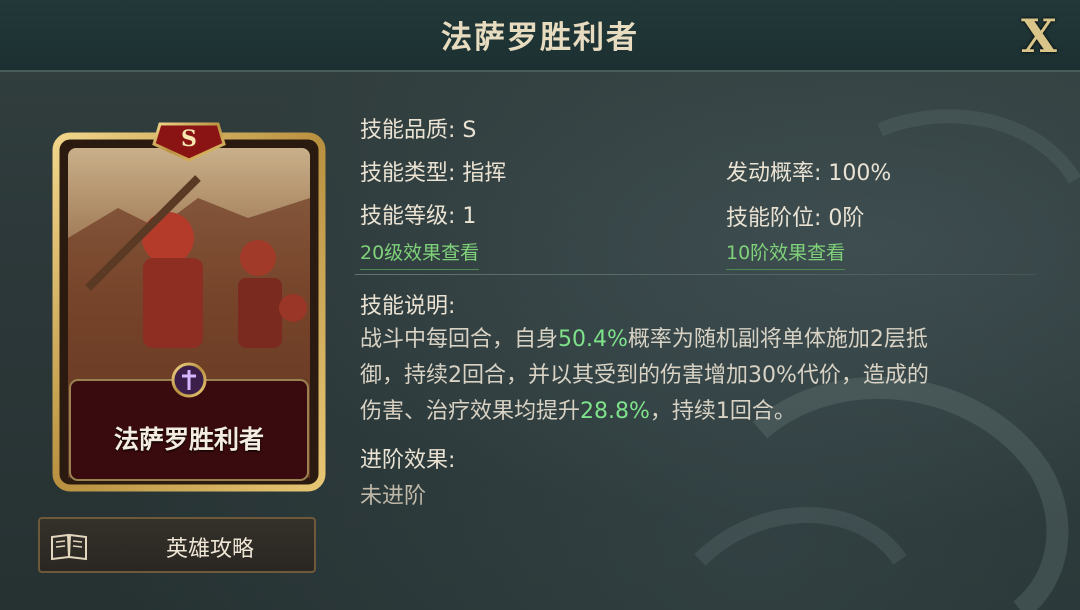 The height and width of the screenshot is (610, 1080). What do you see at coordinates (695, 274) in the screenshot?
I see `section-divider` at bounding box center [695, 274].